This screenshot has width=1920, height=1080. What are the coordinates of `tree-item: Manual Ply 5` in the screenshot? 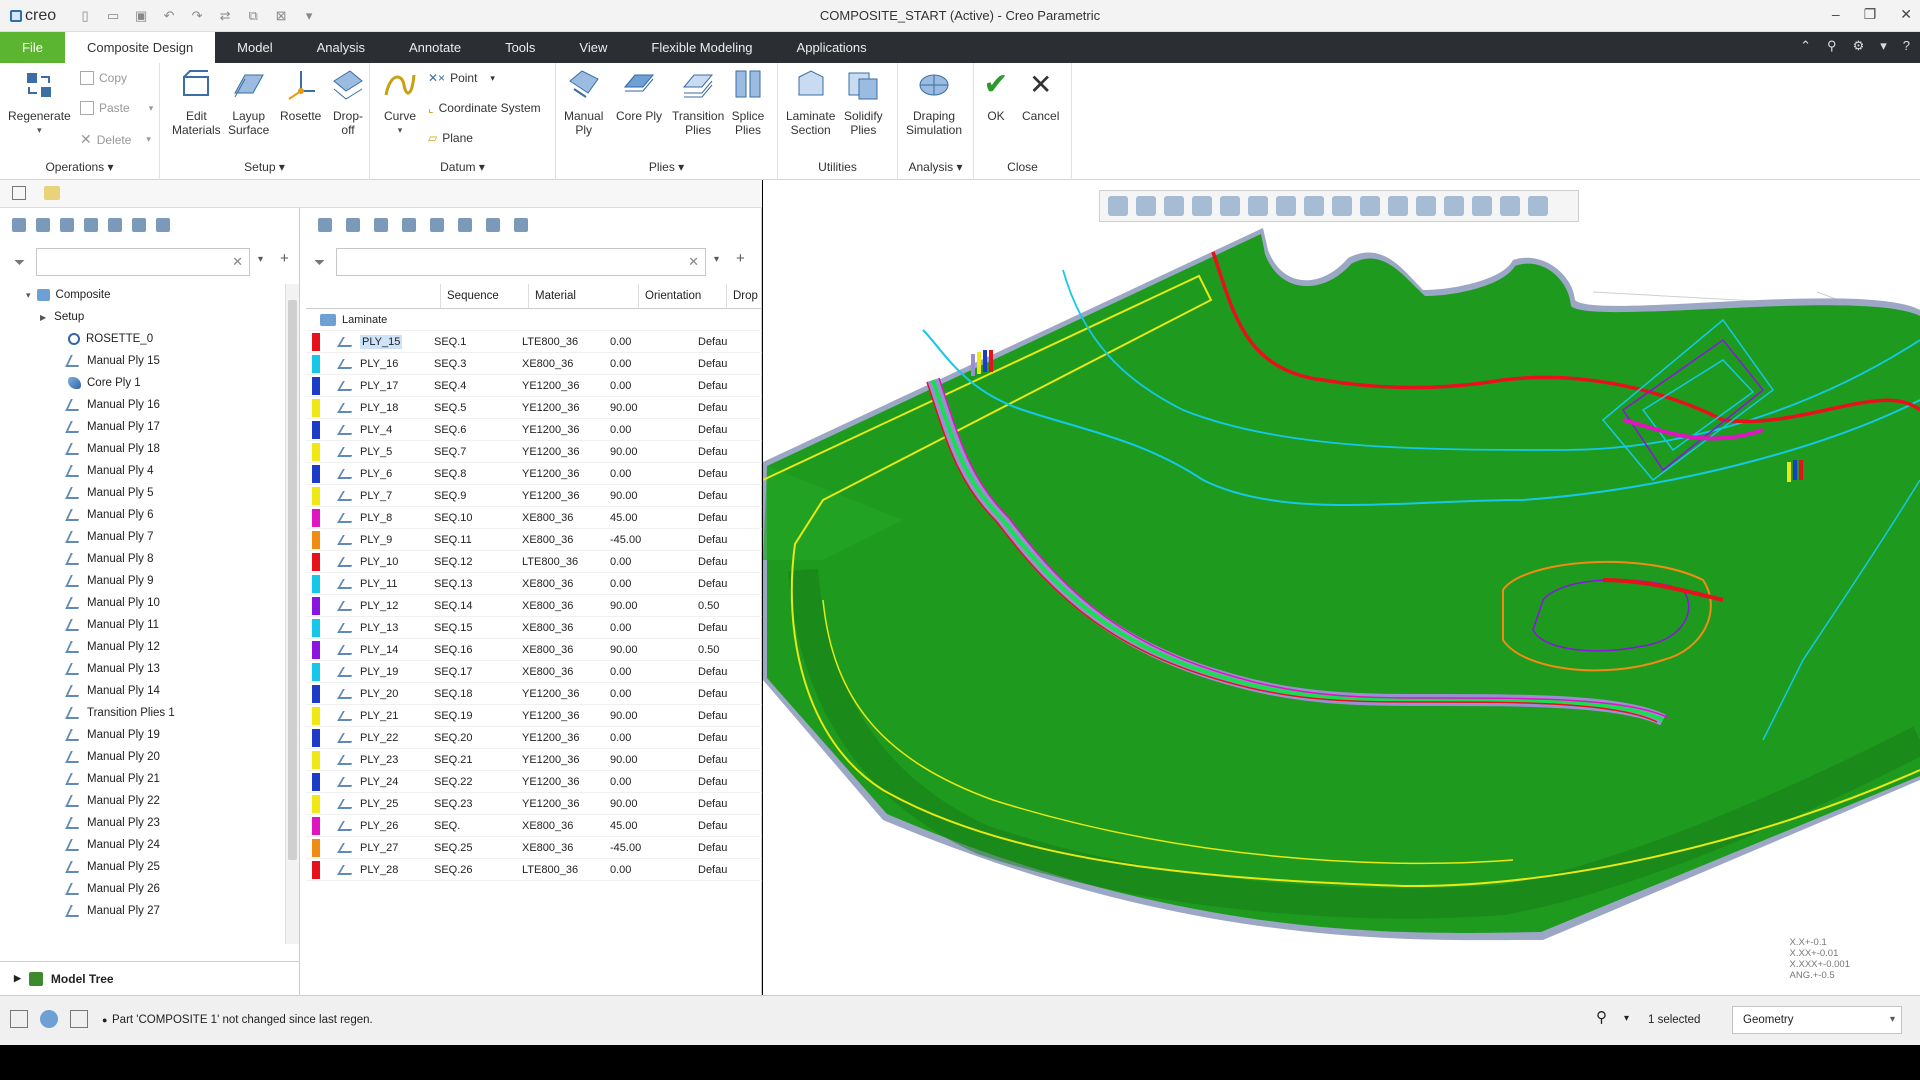 It's located at (142, 493).